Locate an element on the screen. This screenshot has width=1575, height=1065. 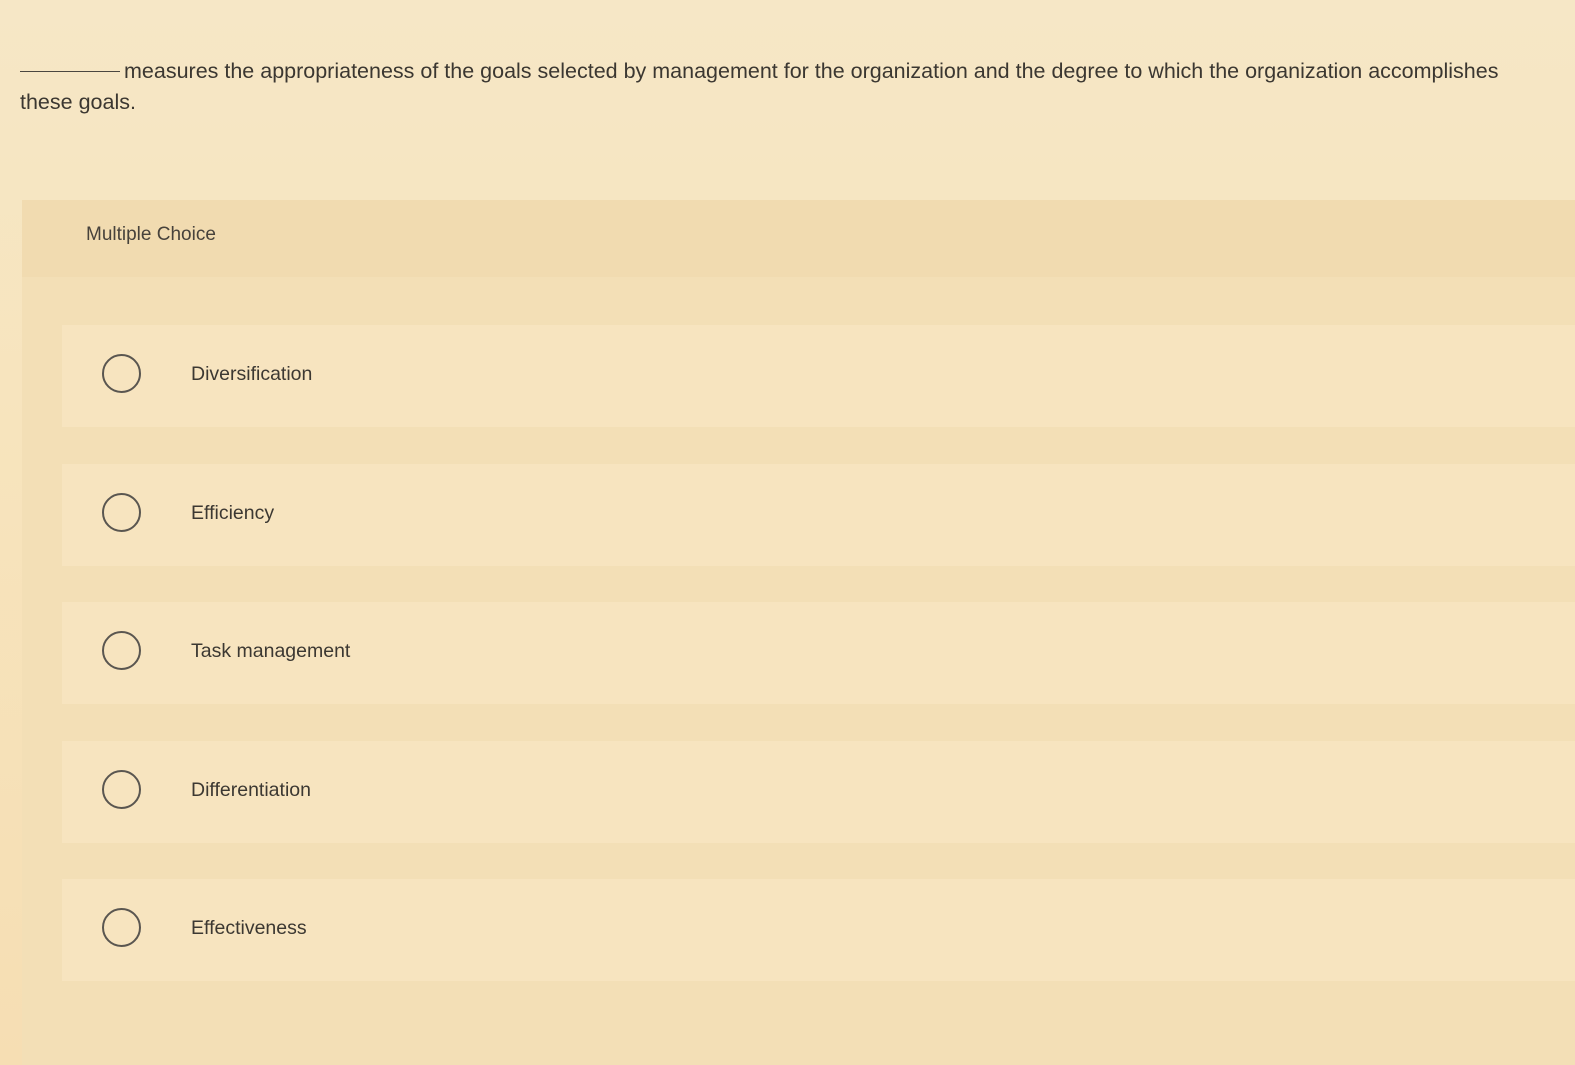
choice-label: Differentiation is located at coordinates (251, 789).